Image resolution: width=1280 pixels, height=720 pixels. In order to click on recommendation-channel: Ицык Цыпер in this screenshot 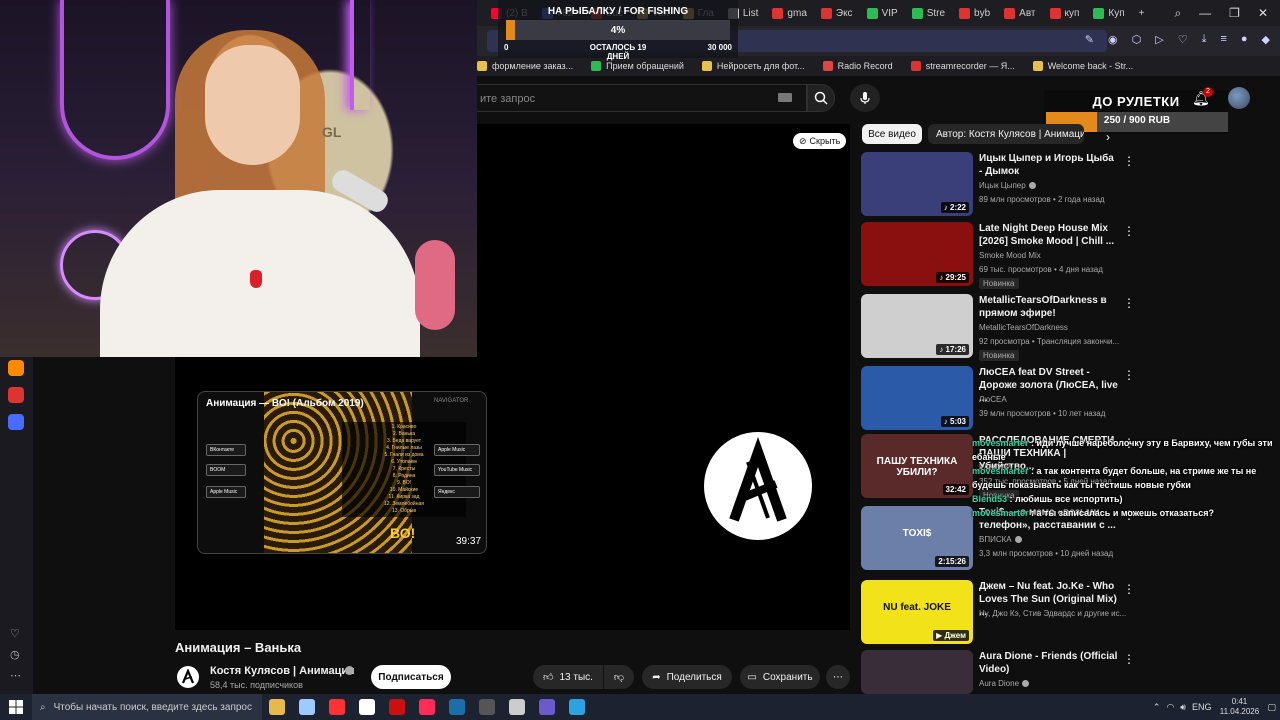, I will do `click(1054, 185)`.